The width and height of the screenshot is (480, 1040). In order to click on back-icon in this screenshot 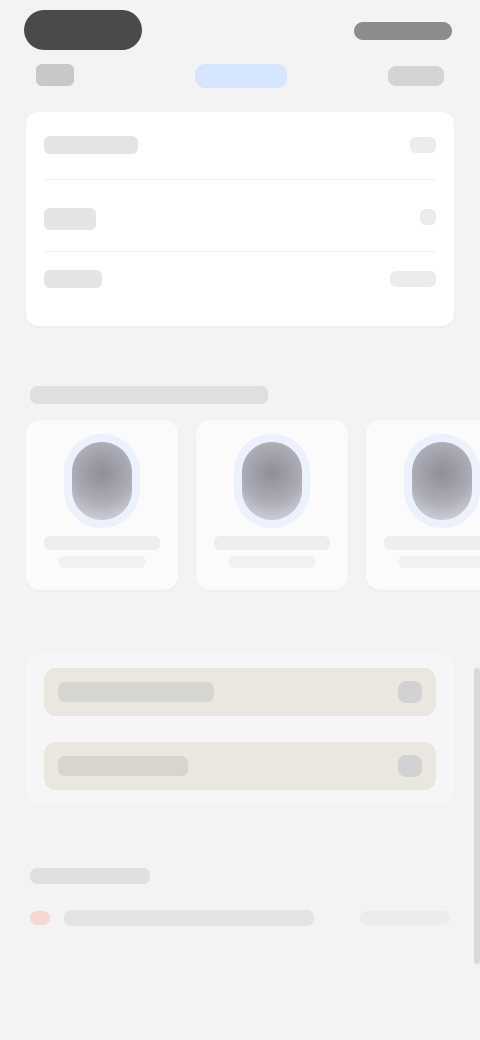, I will do `click(55, 75)`.